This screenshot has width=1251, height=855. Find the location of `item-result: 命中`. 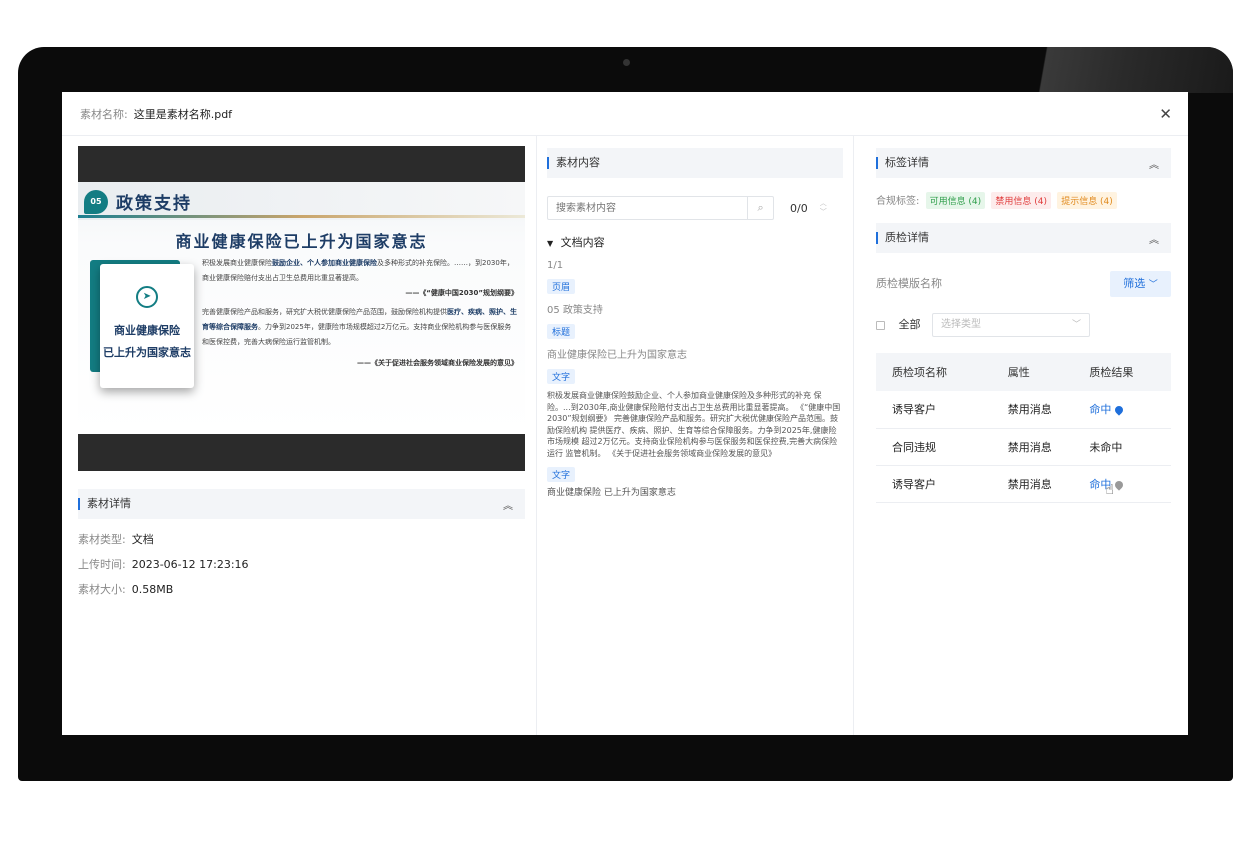

item-result: 命中 is located at coordinates (1100, 409).